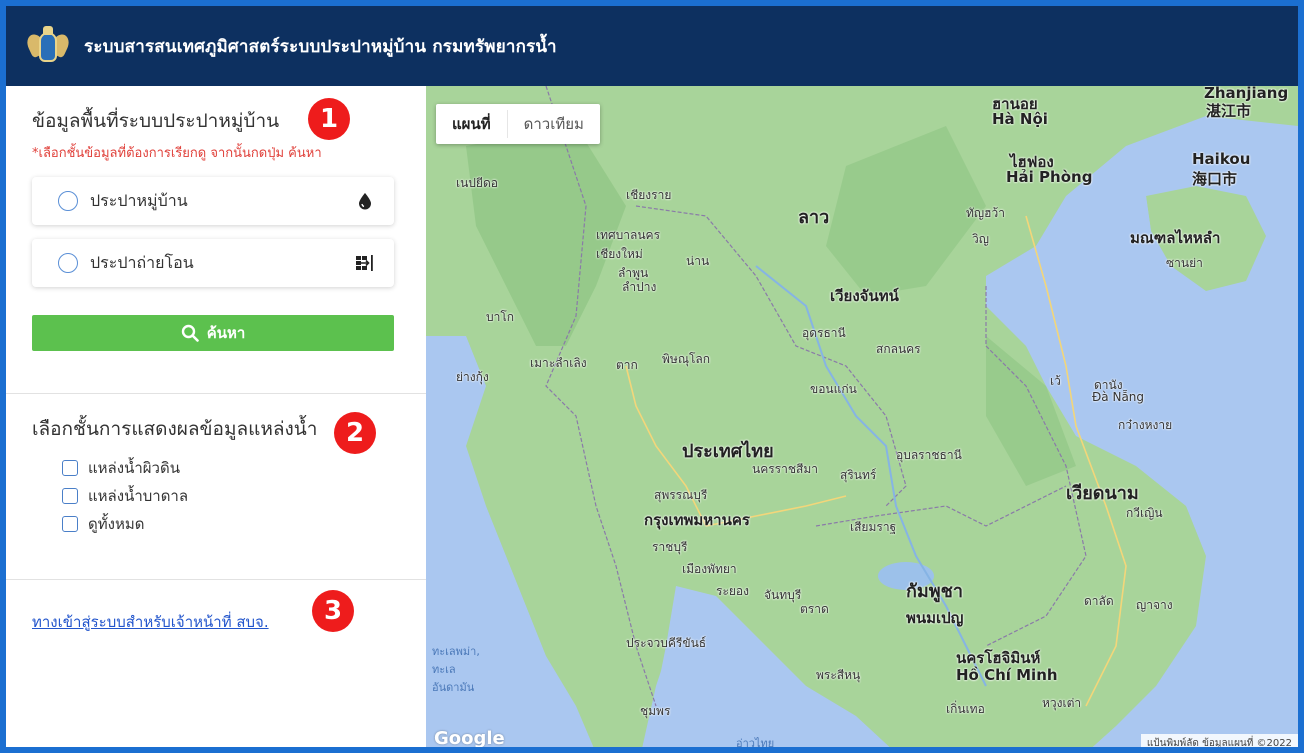 The width and height of the screenshot is (1304, 753). I want to click on map-label-pattaya: เมืองพัทยา, so click(709, 569).